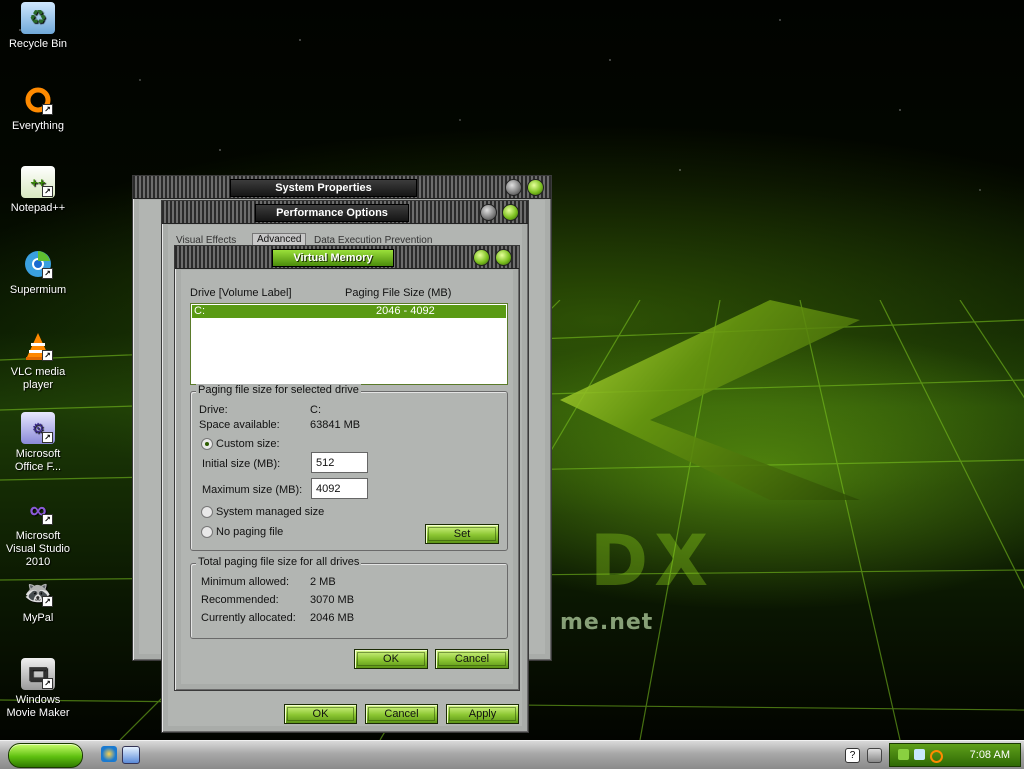 This screenshot has width=1024, height=769. Describe the element at coordinates (45, 755) in the screenshot. I see `start-button` at that location.